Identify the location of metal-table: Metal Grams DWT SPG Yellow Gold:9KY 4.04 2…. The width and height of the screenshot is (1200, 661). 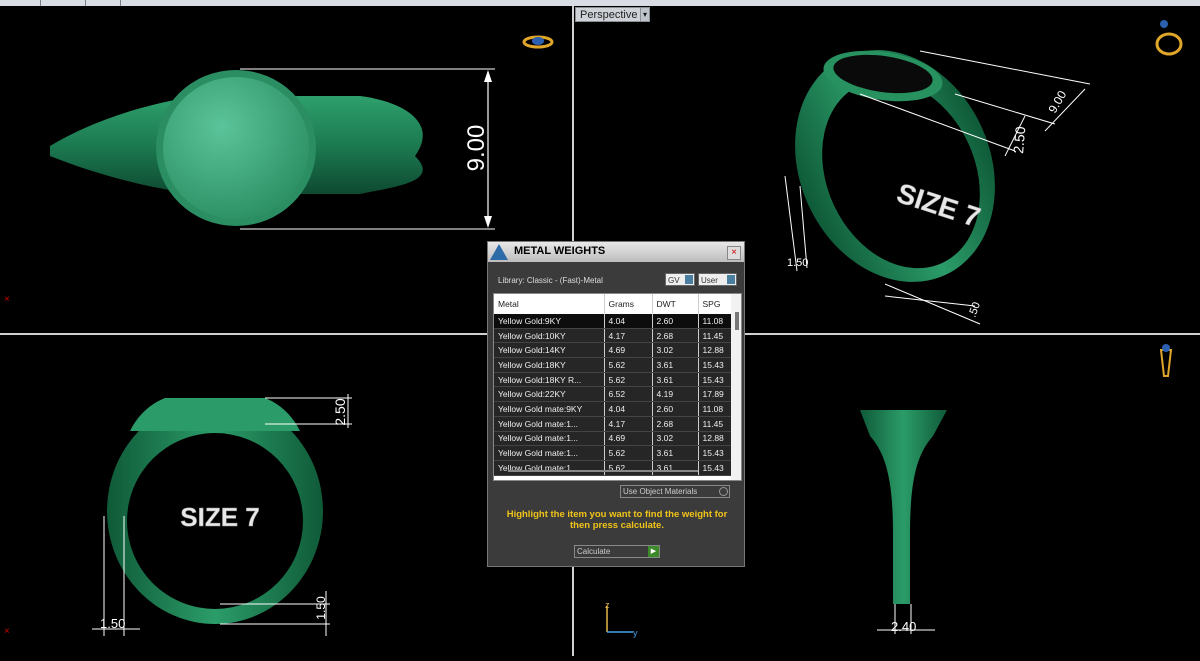
(617, 387).